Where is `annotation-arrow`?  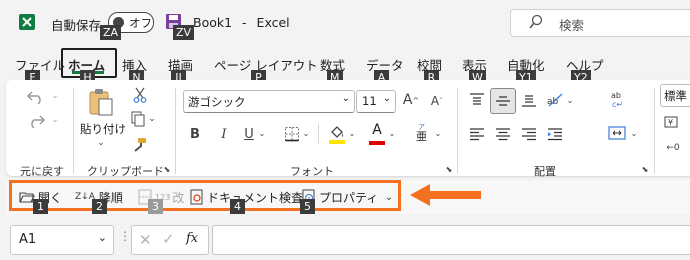 annotation-arrow is located at coordinates (445, 195).